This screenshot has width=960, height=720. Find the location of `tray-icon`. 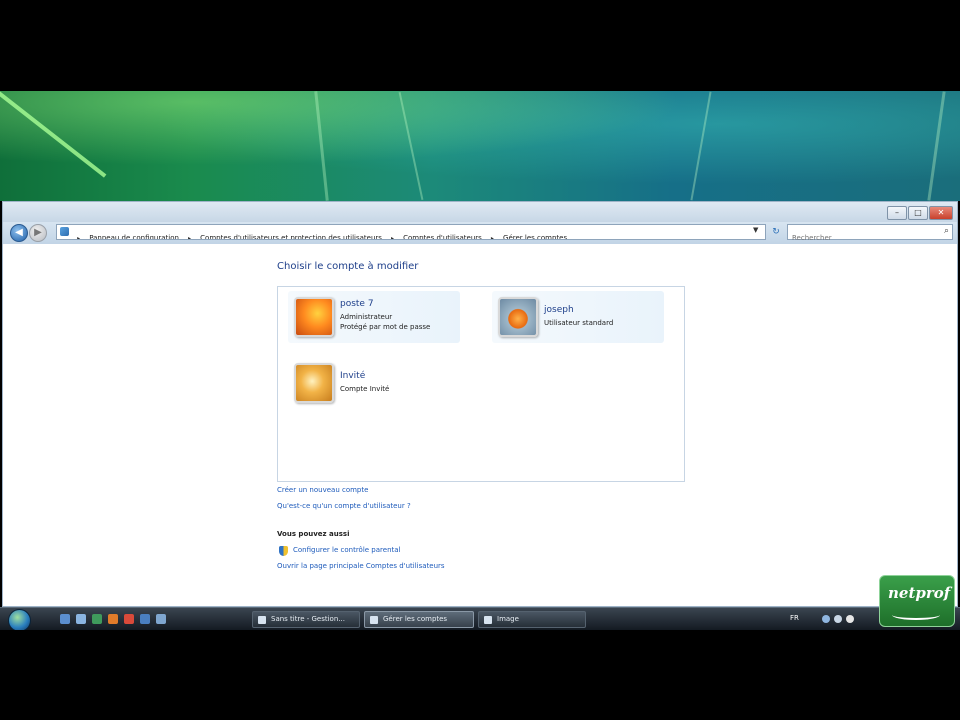

tray-icon is located at coordinates (850, 619).